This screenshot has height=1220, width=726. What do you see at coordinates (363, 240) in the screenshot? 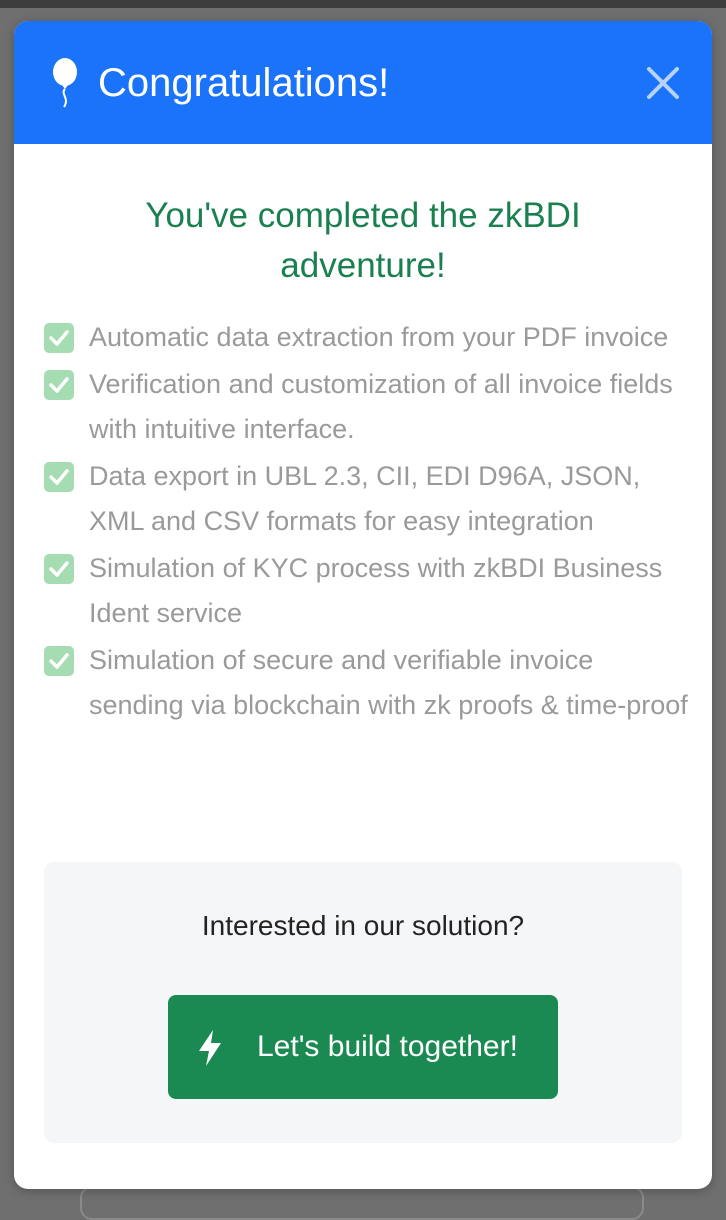
I see `completion-headline: You've completed the zkBDI adventure!` at bounding box center [363, 240].